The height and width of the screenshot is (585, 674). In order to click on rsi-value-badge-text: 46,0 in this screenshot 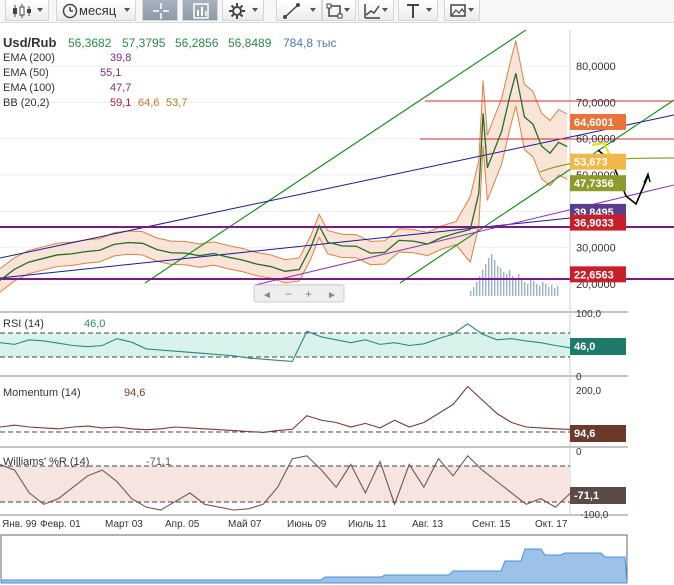, I will do `click(584, 347)`.